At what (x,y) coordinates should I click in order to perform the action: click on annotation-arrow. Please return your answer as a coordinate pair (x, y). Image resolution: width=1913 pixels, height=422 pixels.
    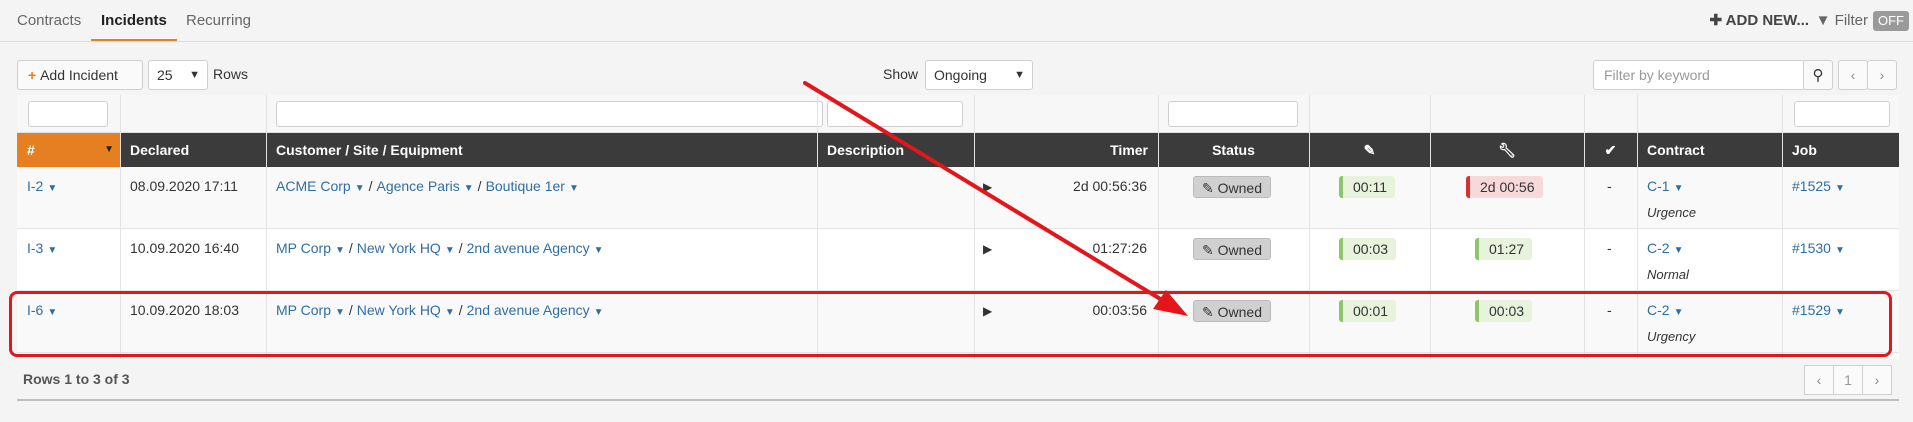
    Looking at the image, I should click on (995, 198).